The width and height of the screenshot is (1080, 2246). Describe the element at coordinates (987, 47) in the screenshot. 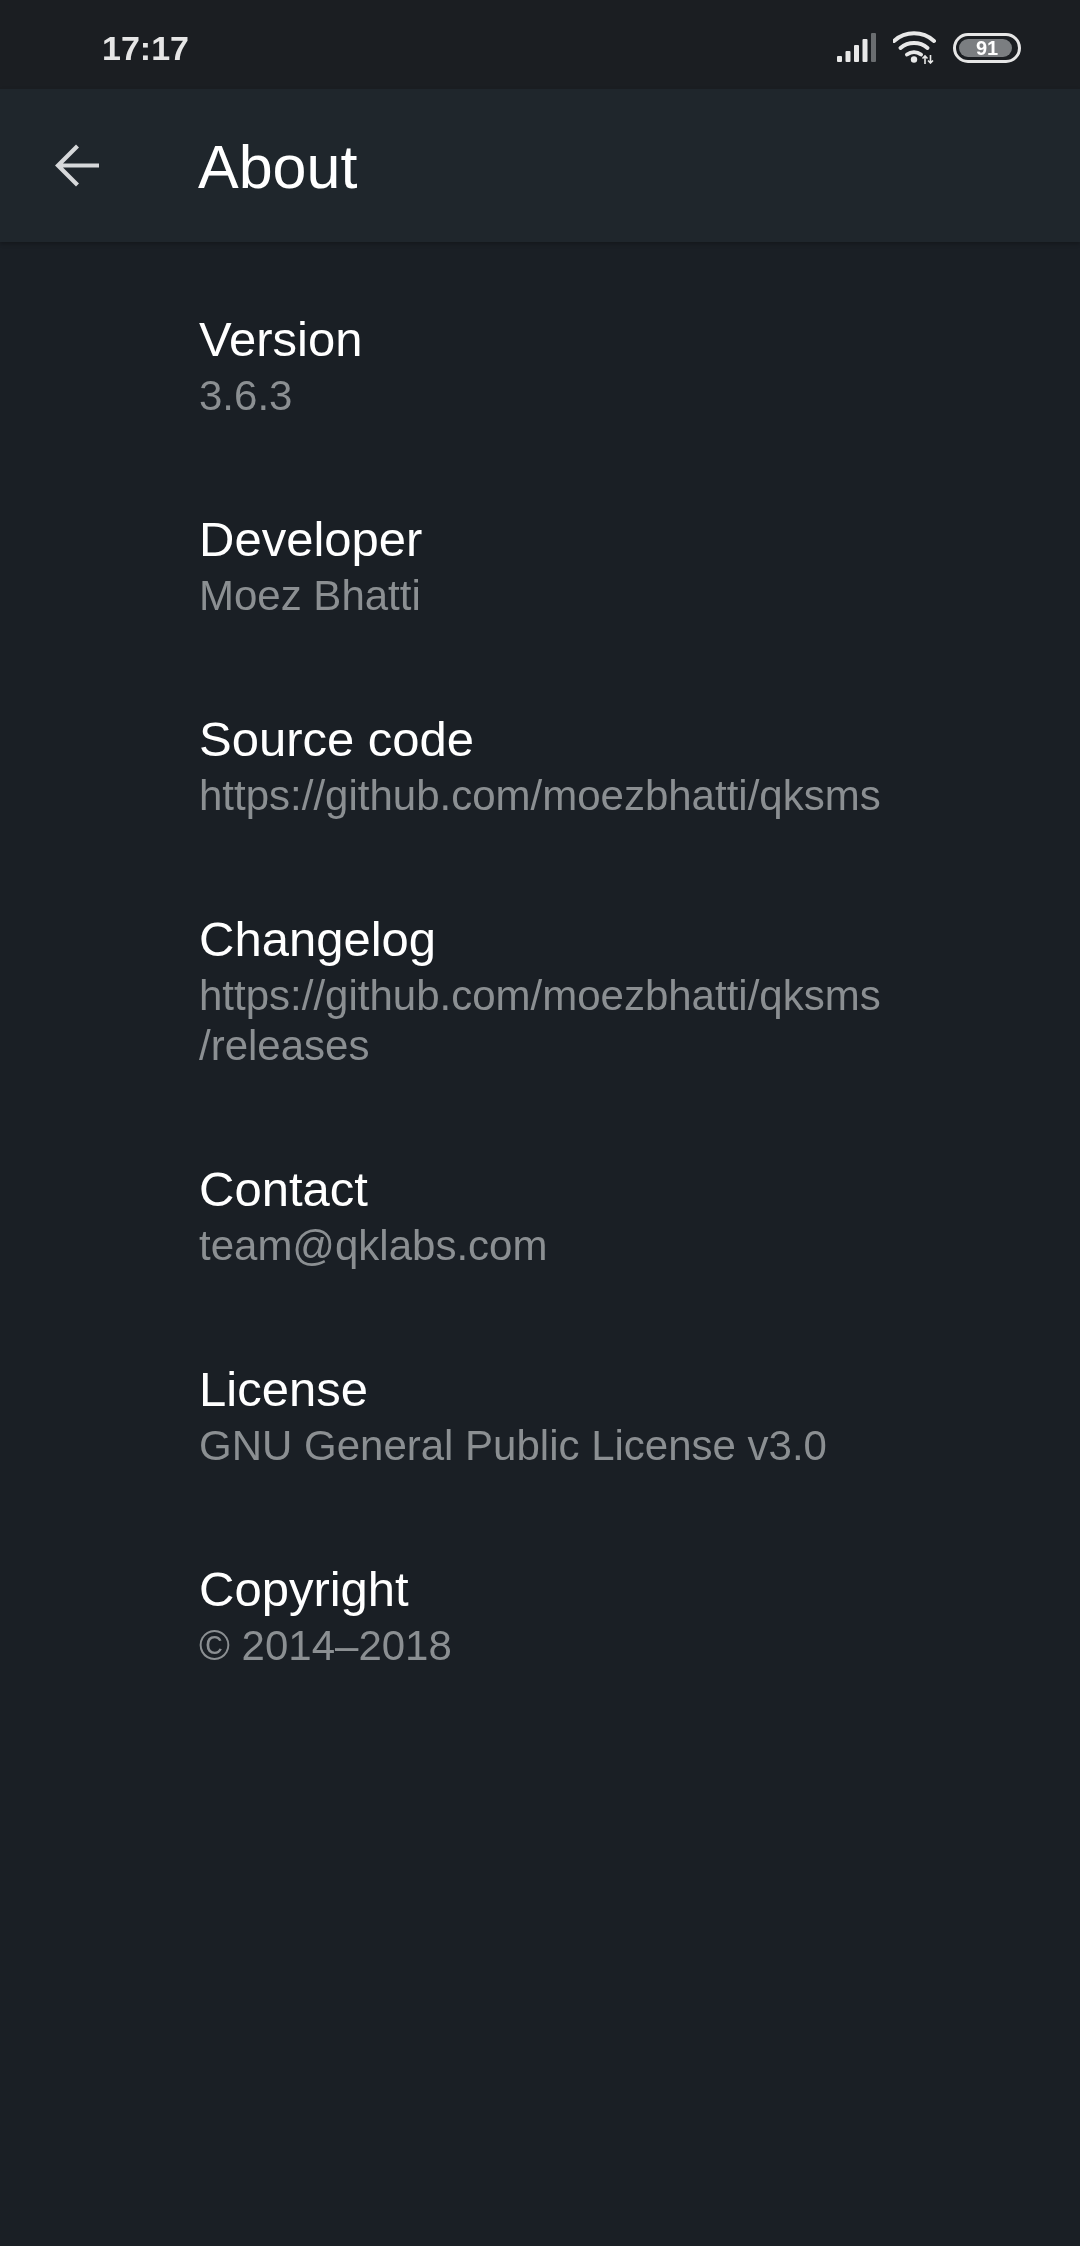

I see `battery-percent: 91` at that location.